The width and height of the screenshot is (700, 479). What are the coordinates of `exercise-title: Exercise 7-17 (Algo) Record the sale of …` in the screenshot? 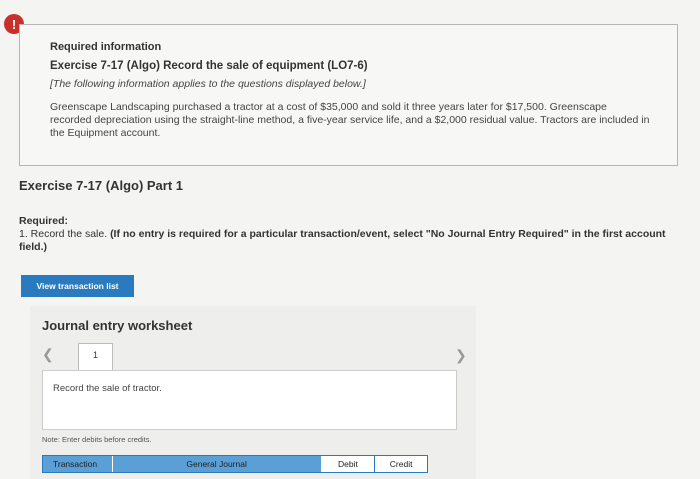 It's located at (209, 66).